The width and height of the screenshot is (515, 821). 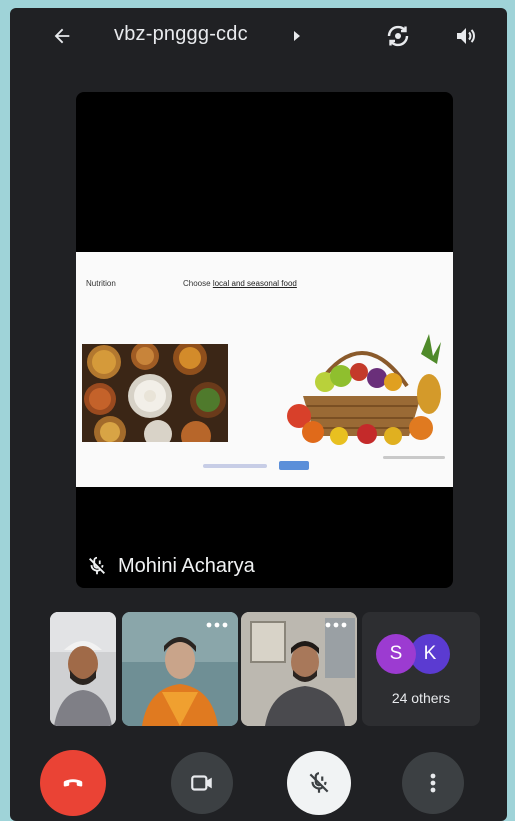 What do you see at coordinates (362, 385) in the screenshot?
I see `fruit-basket-image` at bounding box center [362, 385].